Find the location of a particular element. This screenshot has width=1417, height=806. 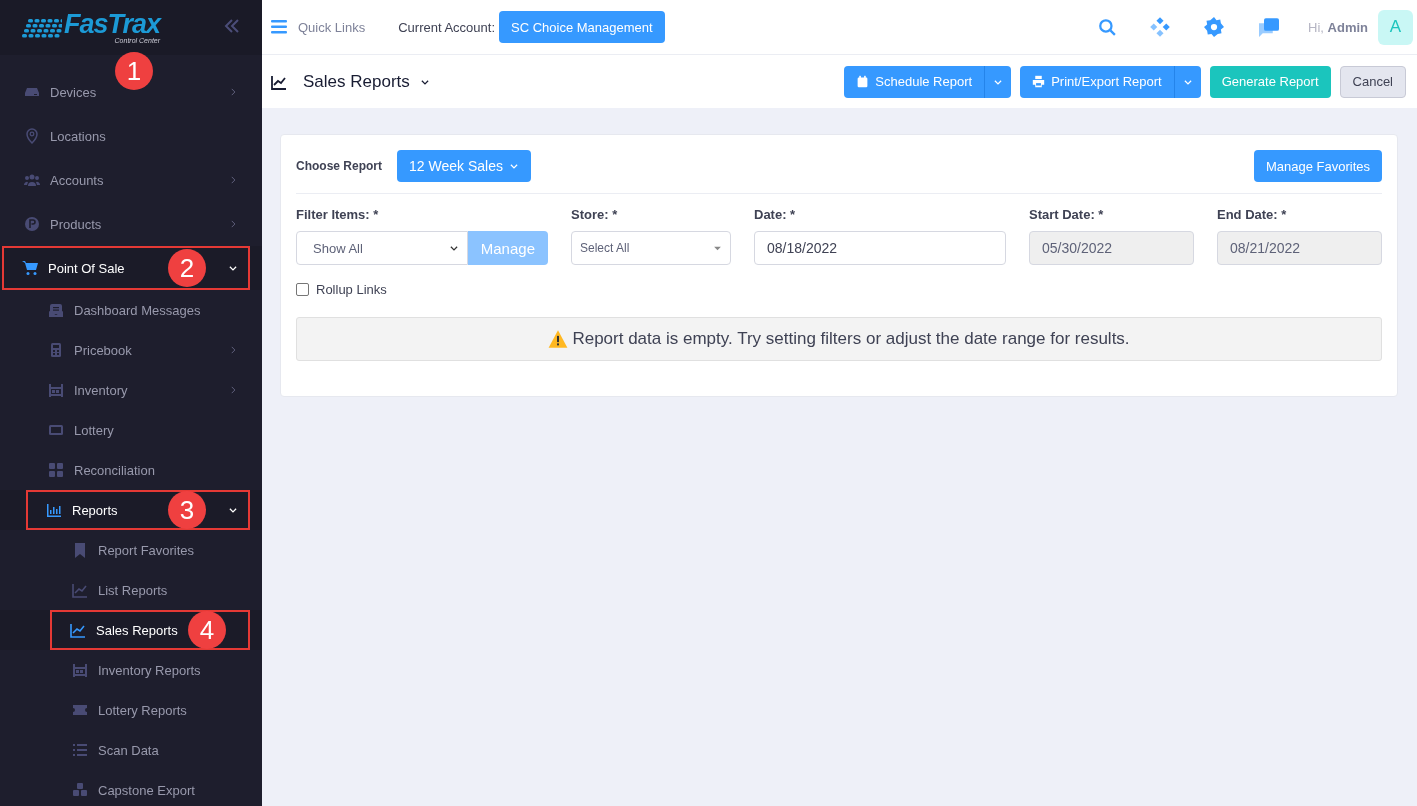

nav-item: Scan Data is located at coordinates (128, 750).